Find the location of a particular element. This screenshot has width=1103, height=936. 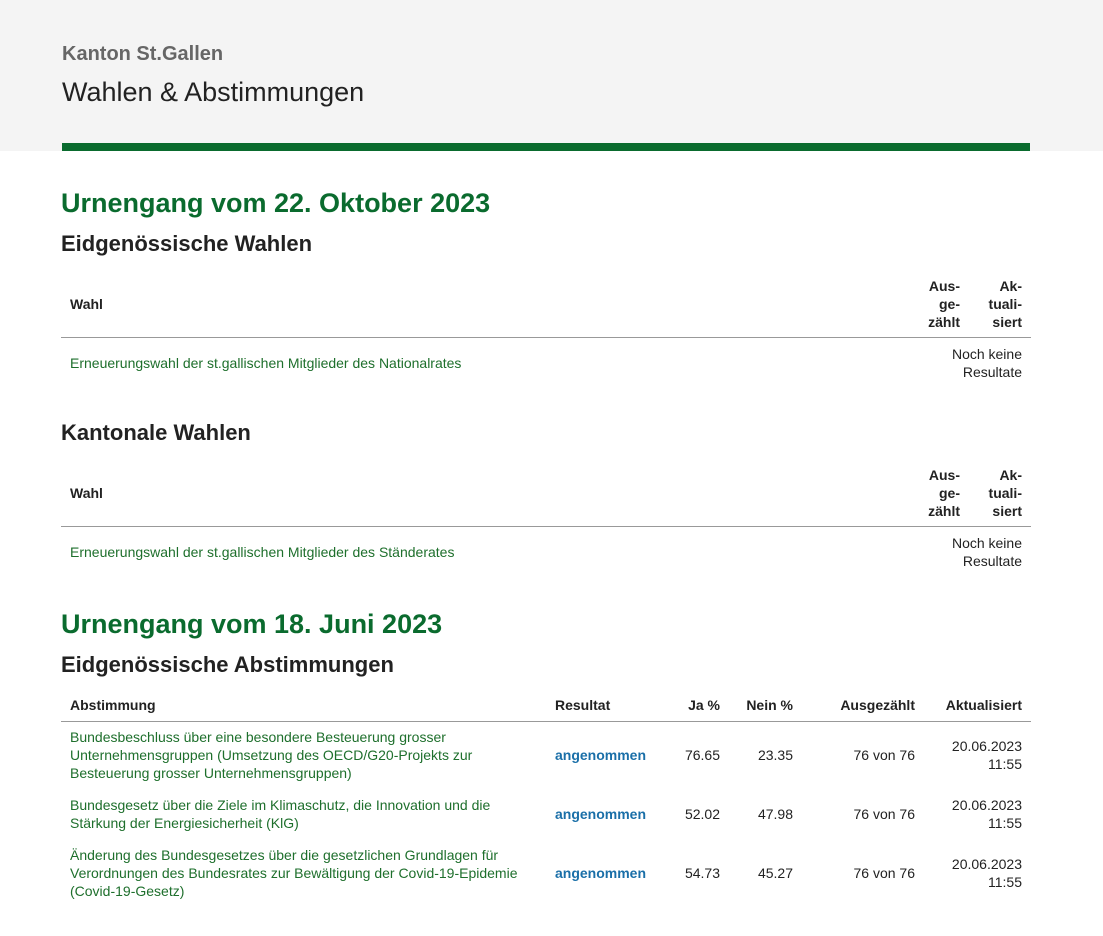

app-title: Wahlen & Abstimmungen is located at coordinates (213, 92).